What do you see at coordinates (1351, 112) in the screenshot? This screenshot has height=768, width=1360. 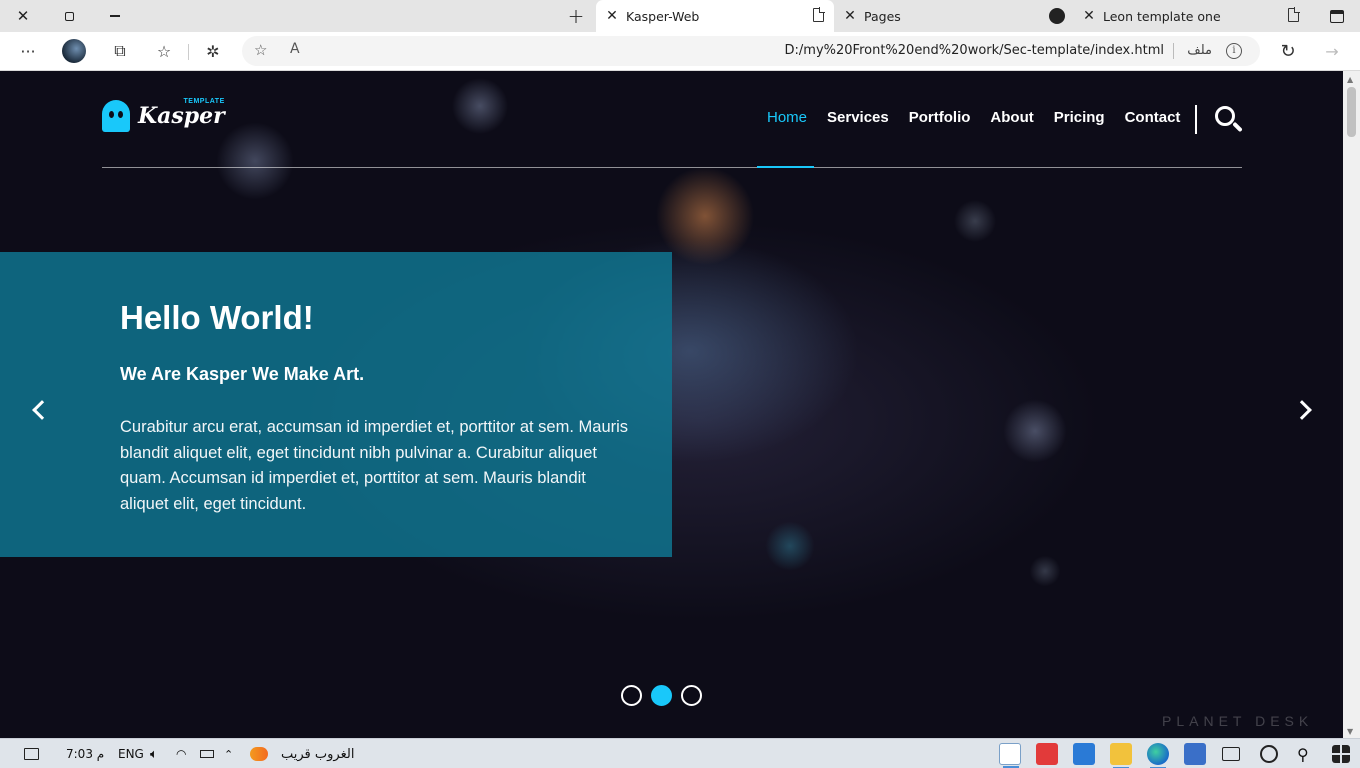 I see `scrollbar-thumb` at bounding box center [1351, 112].